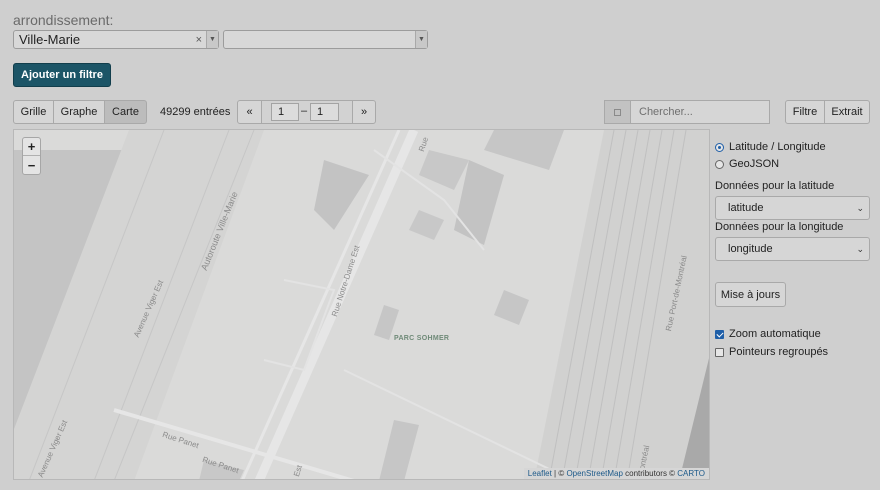 The height and width of the screenshot is (490, 880). Describe the element at coordinates (775, 334) in the screenshot. I see `auto-zoom-label: Zoom automatique` at that location.